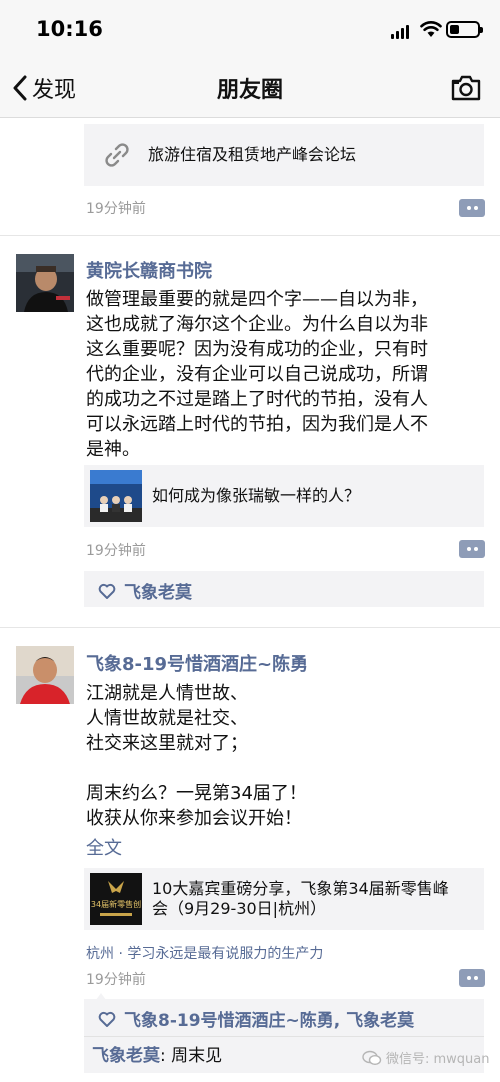 This screenshot has width=500, height=1082. I want to click on nav-bar: 发现 朋友圈, so click(250, 88).